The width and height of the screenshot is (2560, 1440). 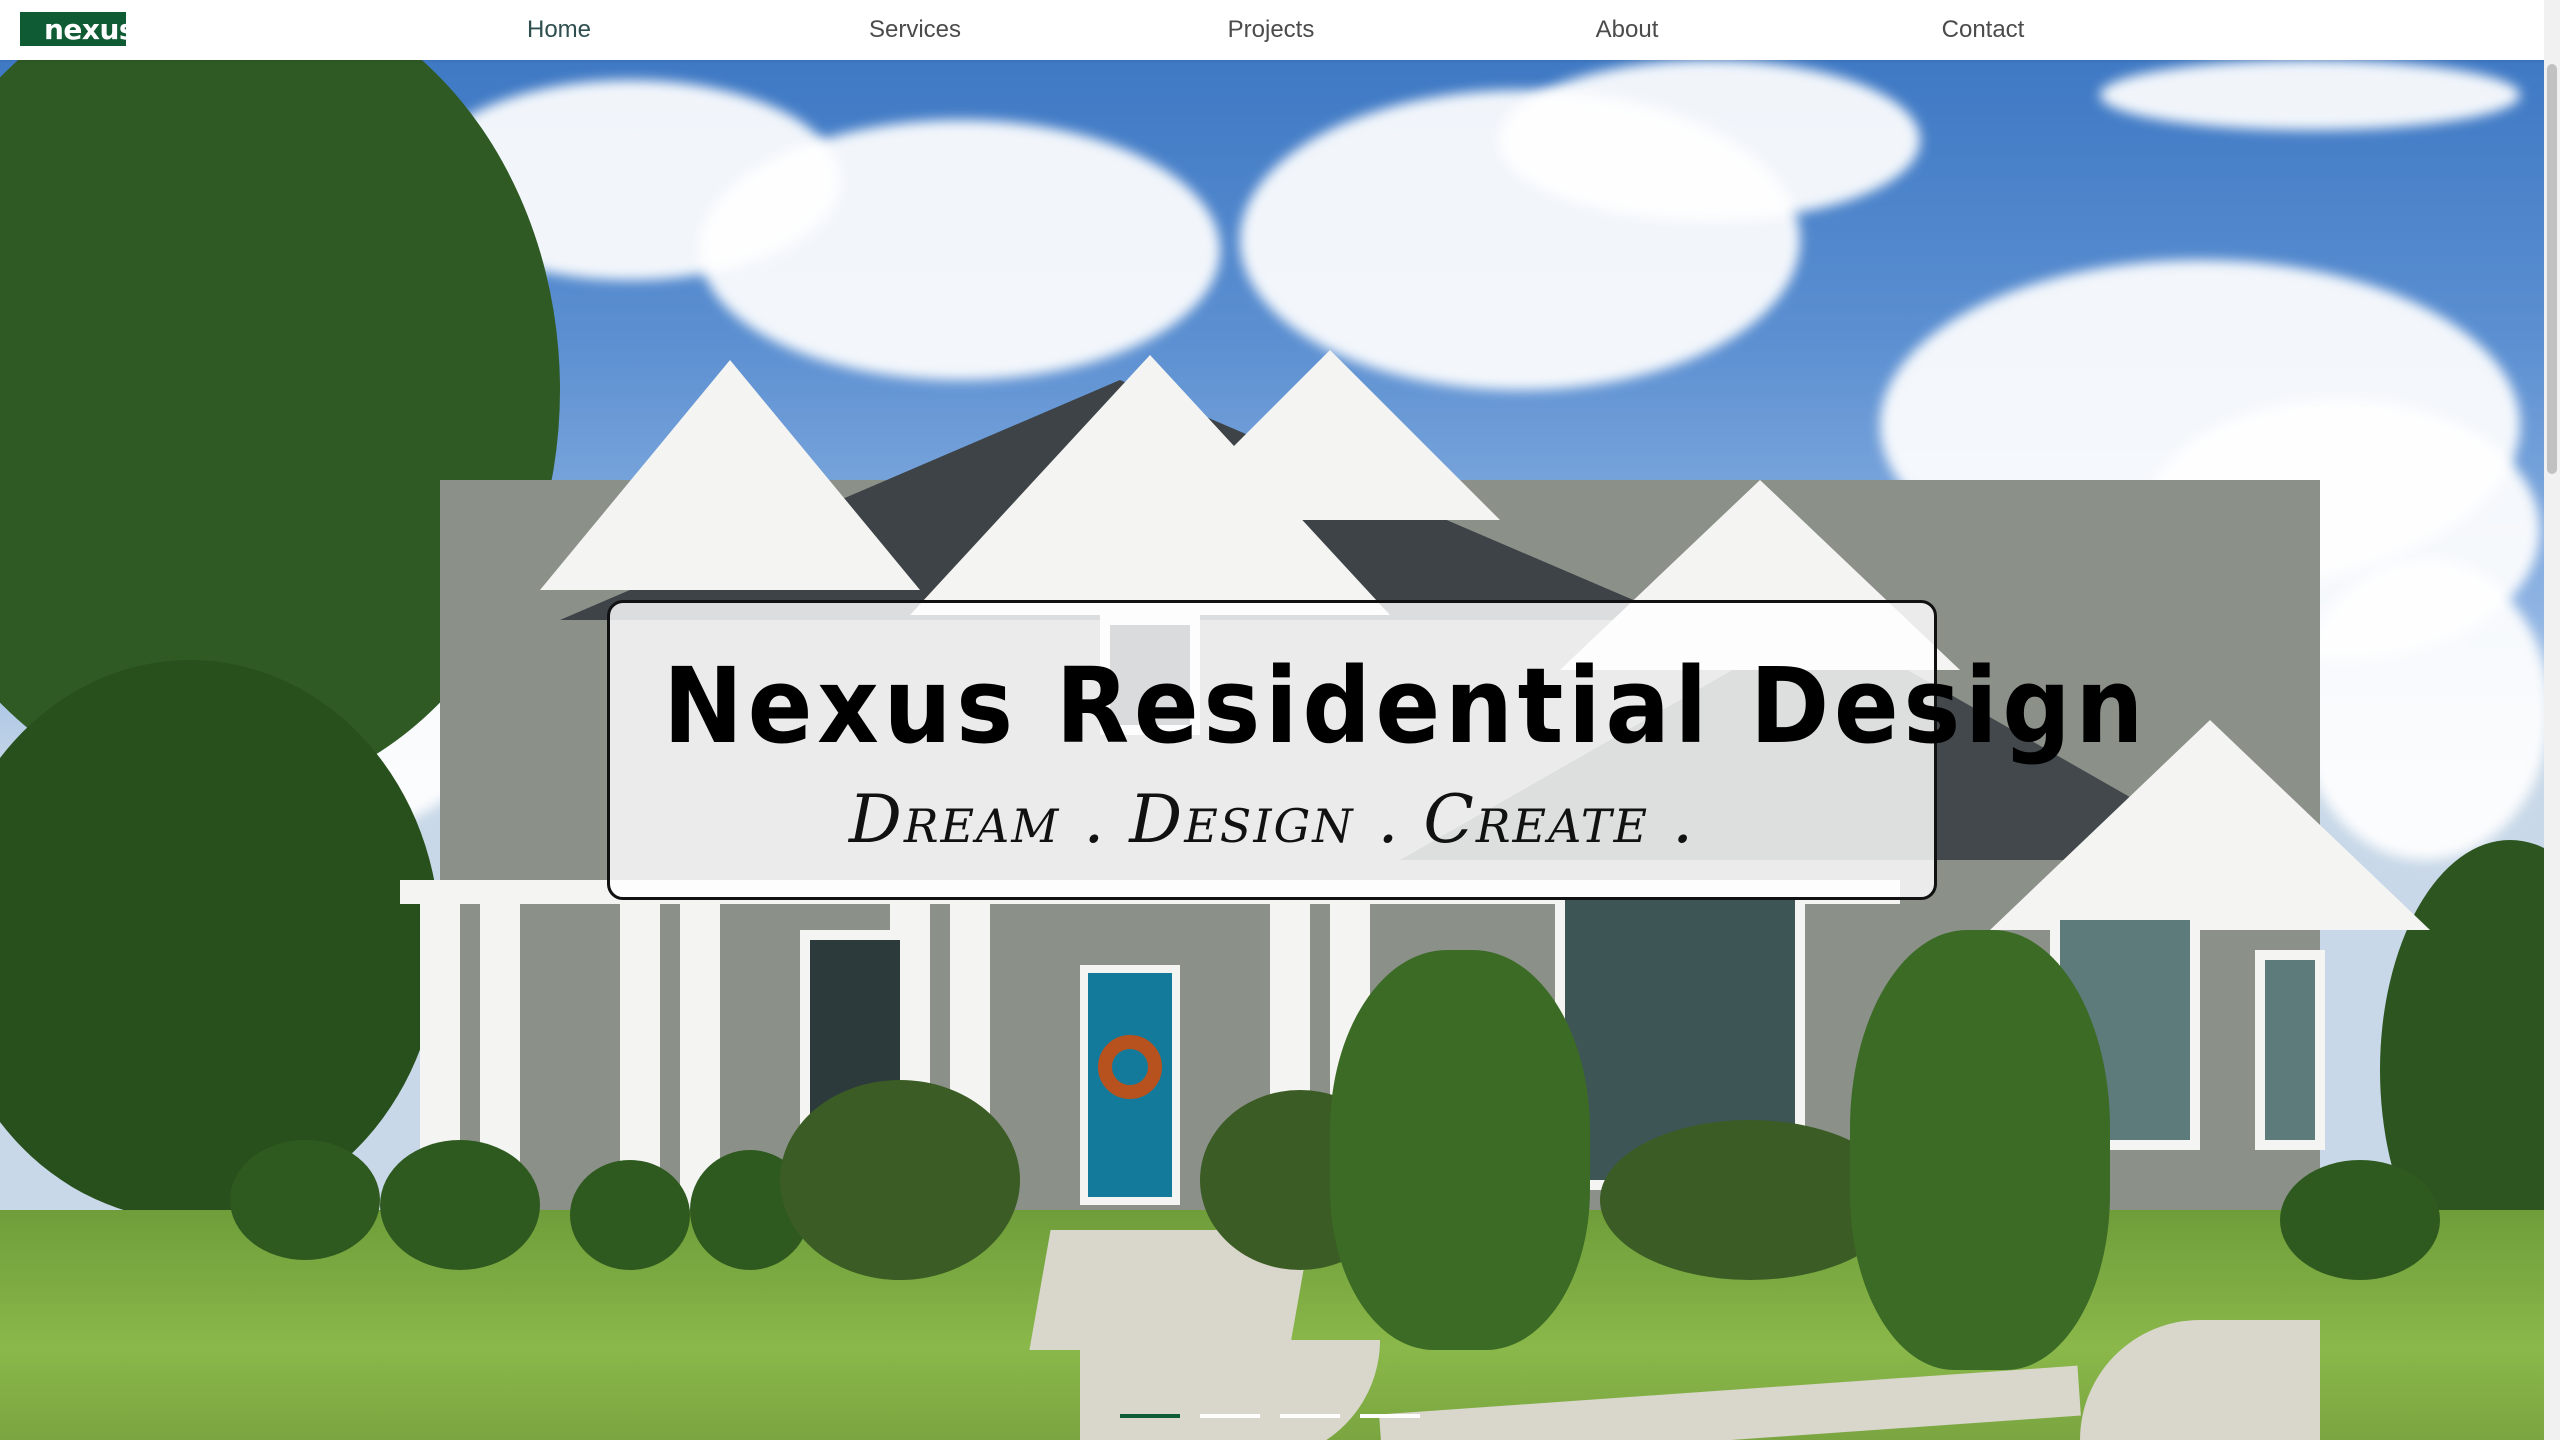 I want to click on nav-link-contact: Contact, so click(x=1983, y=30).